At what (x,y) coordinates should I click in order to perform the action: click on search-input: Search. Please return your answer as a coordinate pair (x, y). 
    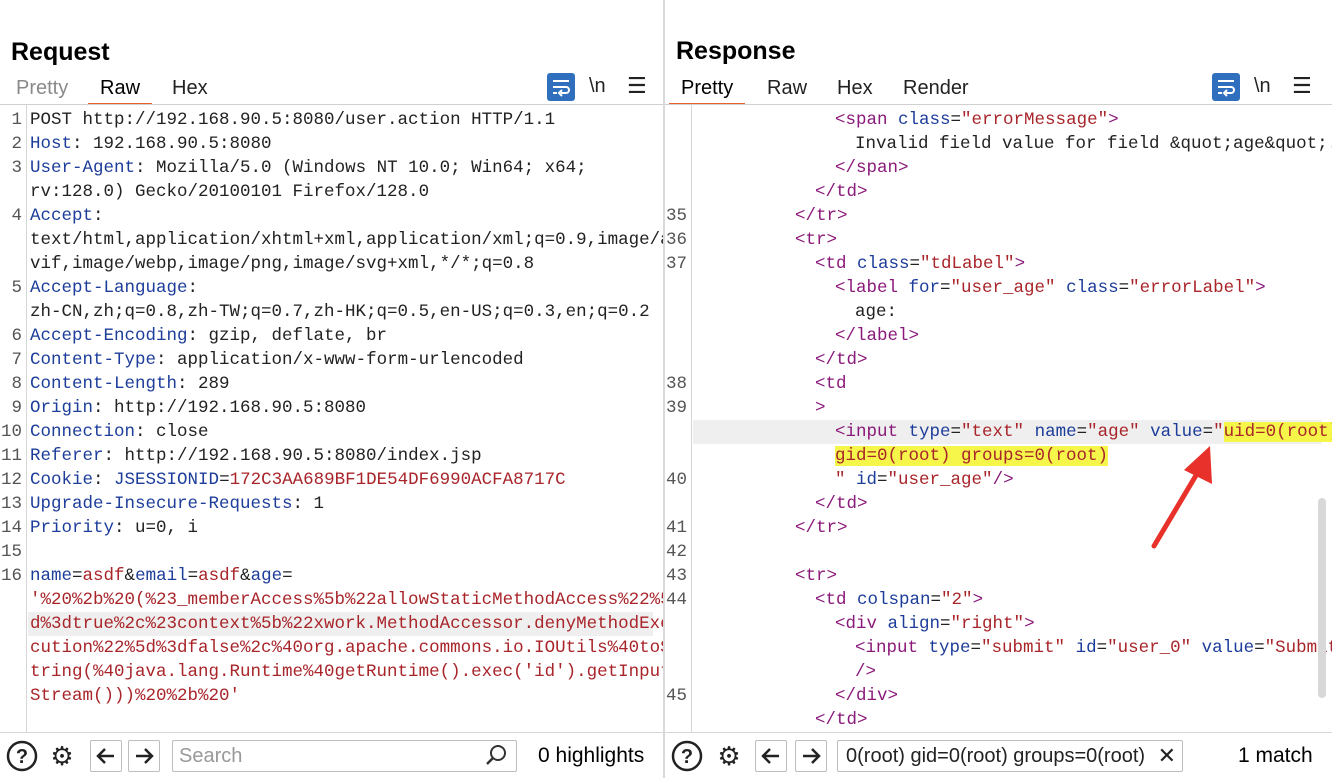
    Looking at the image, I should click on (344, 756).